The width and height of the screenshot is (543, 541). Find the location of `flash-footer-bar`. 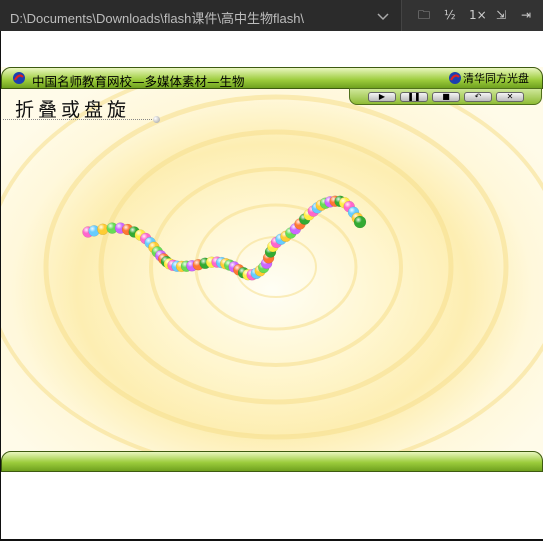

flash-footer-bar is located at coordinates (272, 461).